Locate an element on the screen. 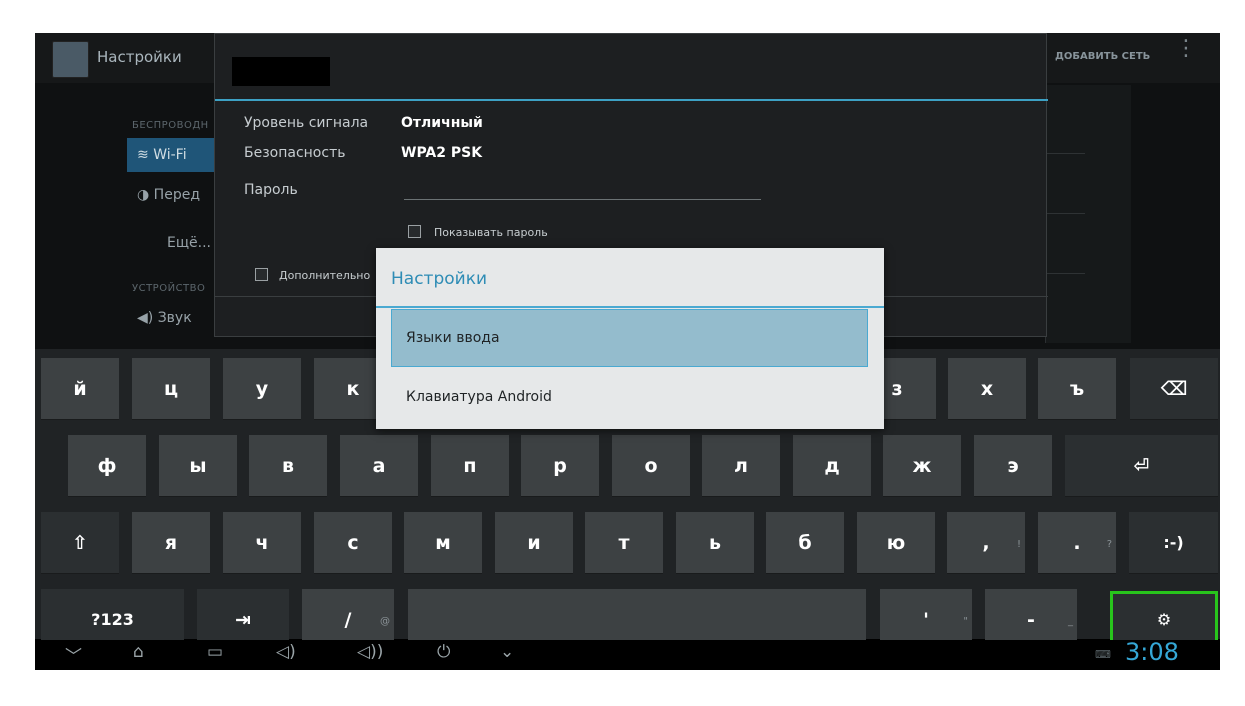 The image size is (1245, 706). key: а is located at coordinates (379, 466).